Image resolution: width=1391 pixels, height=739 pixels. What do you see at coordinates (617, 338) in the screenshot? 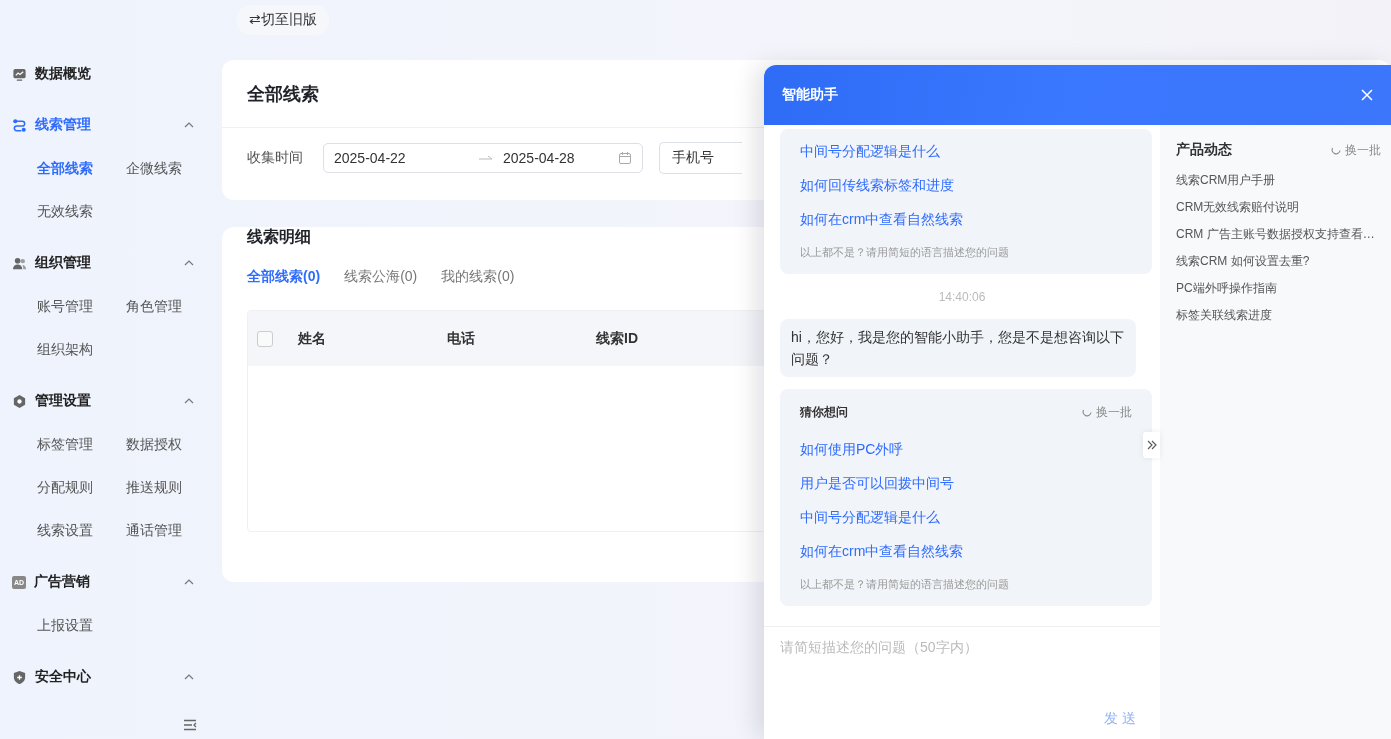
I see `column-header: 线索ID` at bounding box center [617, 338].